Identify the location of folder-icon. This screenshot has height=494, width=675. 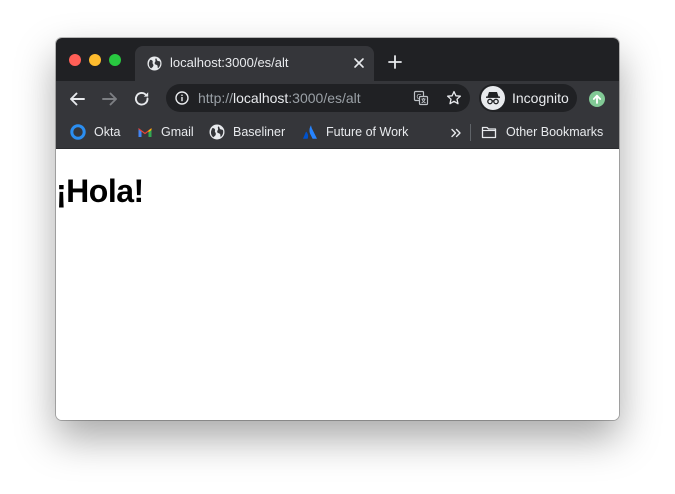
(489, 132).